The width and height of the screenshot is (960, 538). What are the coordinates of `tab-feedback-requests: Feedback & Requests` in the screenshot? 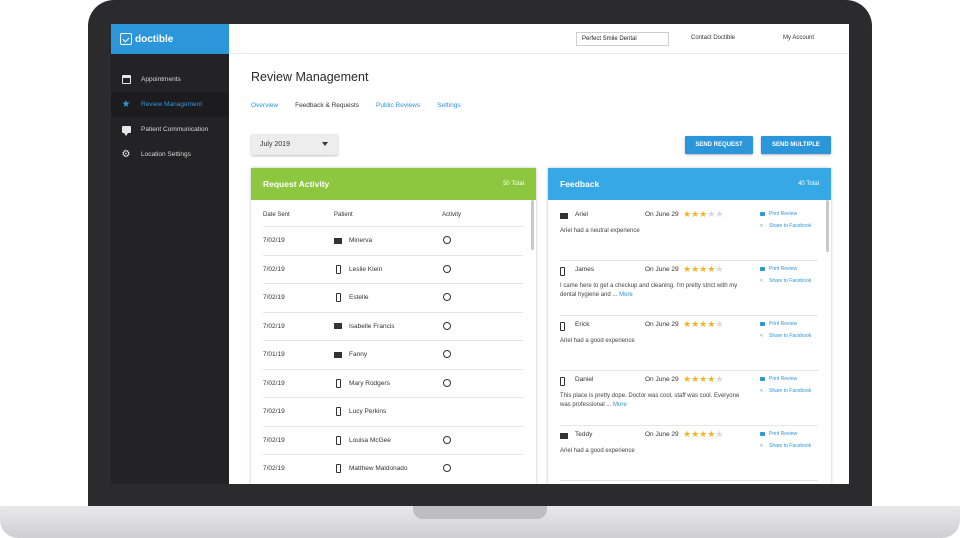 It's located at (327, 105).